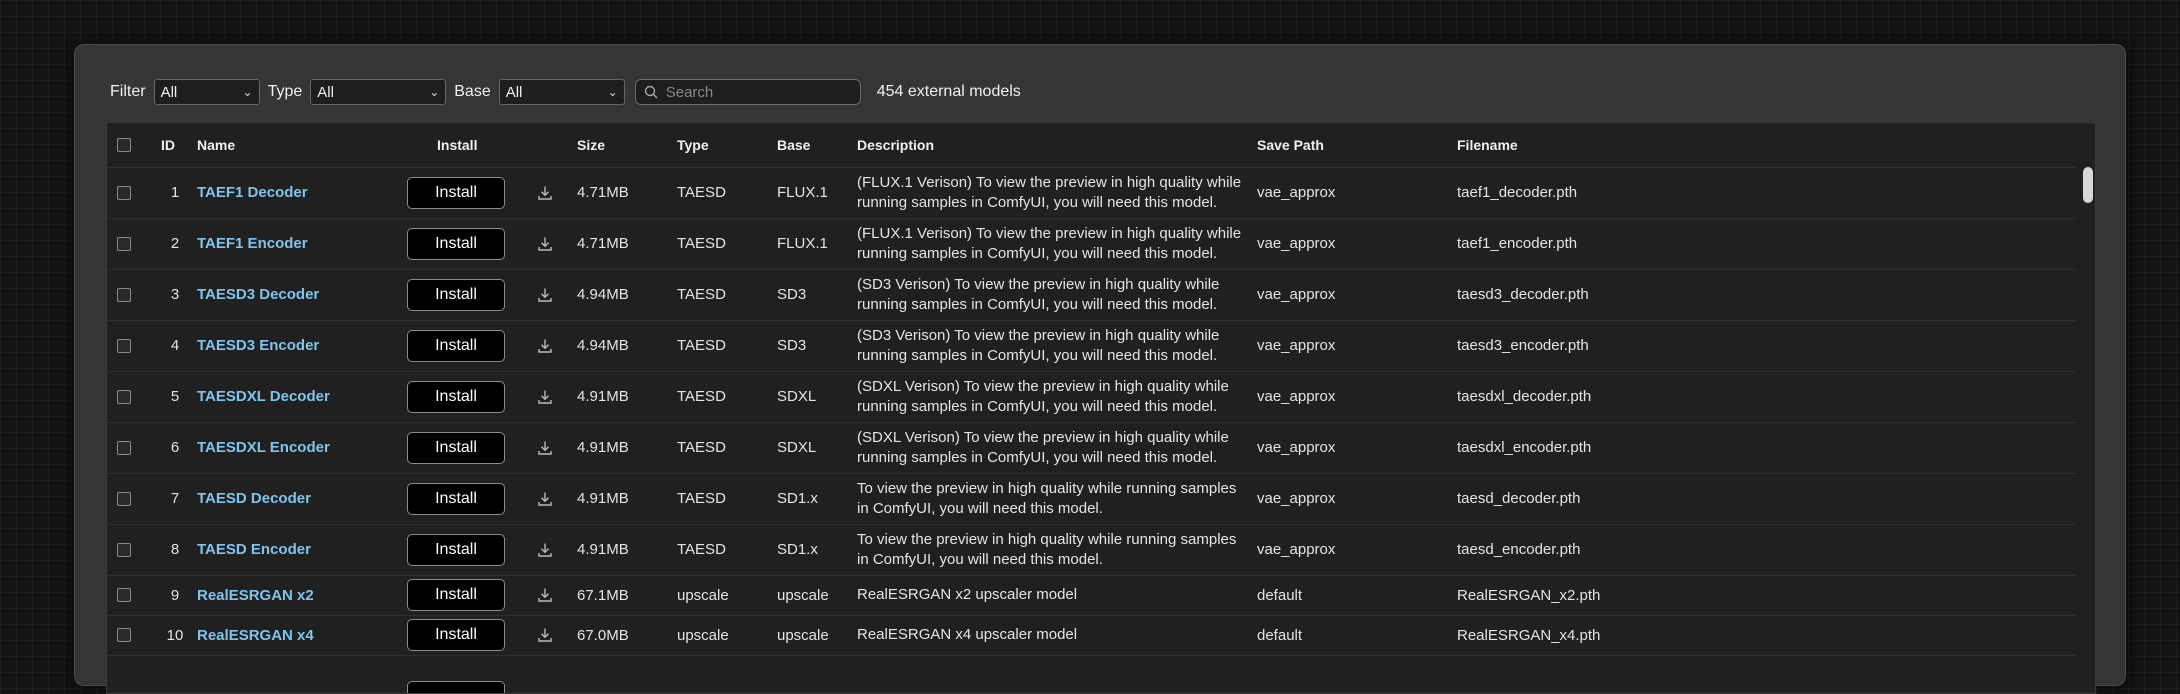 This screenshot has width=2180, height=694. What do you see at coordinates (803, 595) in the screenshot?
I see `row-base-cell: upscale` at bounding box center [803, 595].